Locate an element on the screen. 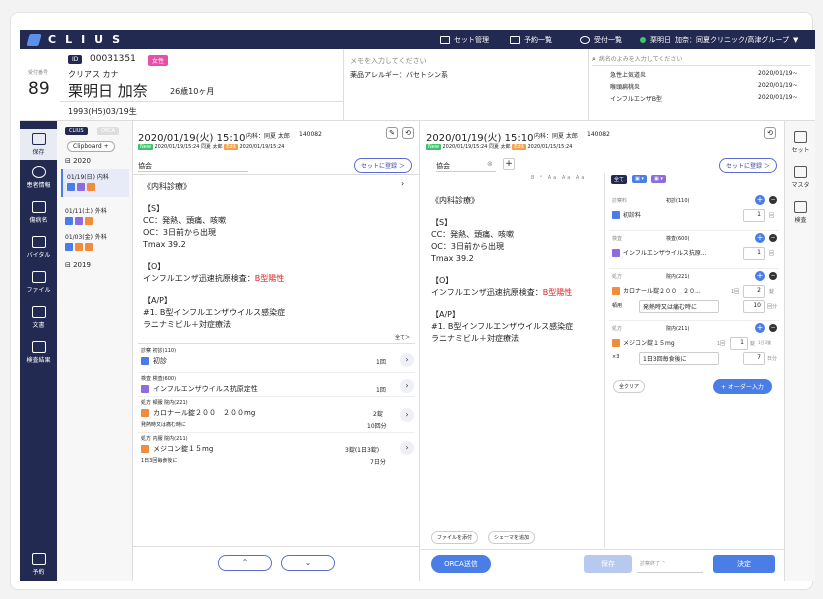 The image size is (823, 599). exam-status-select: 診察終了 ⌃ is located at coordinates (670, 564).